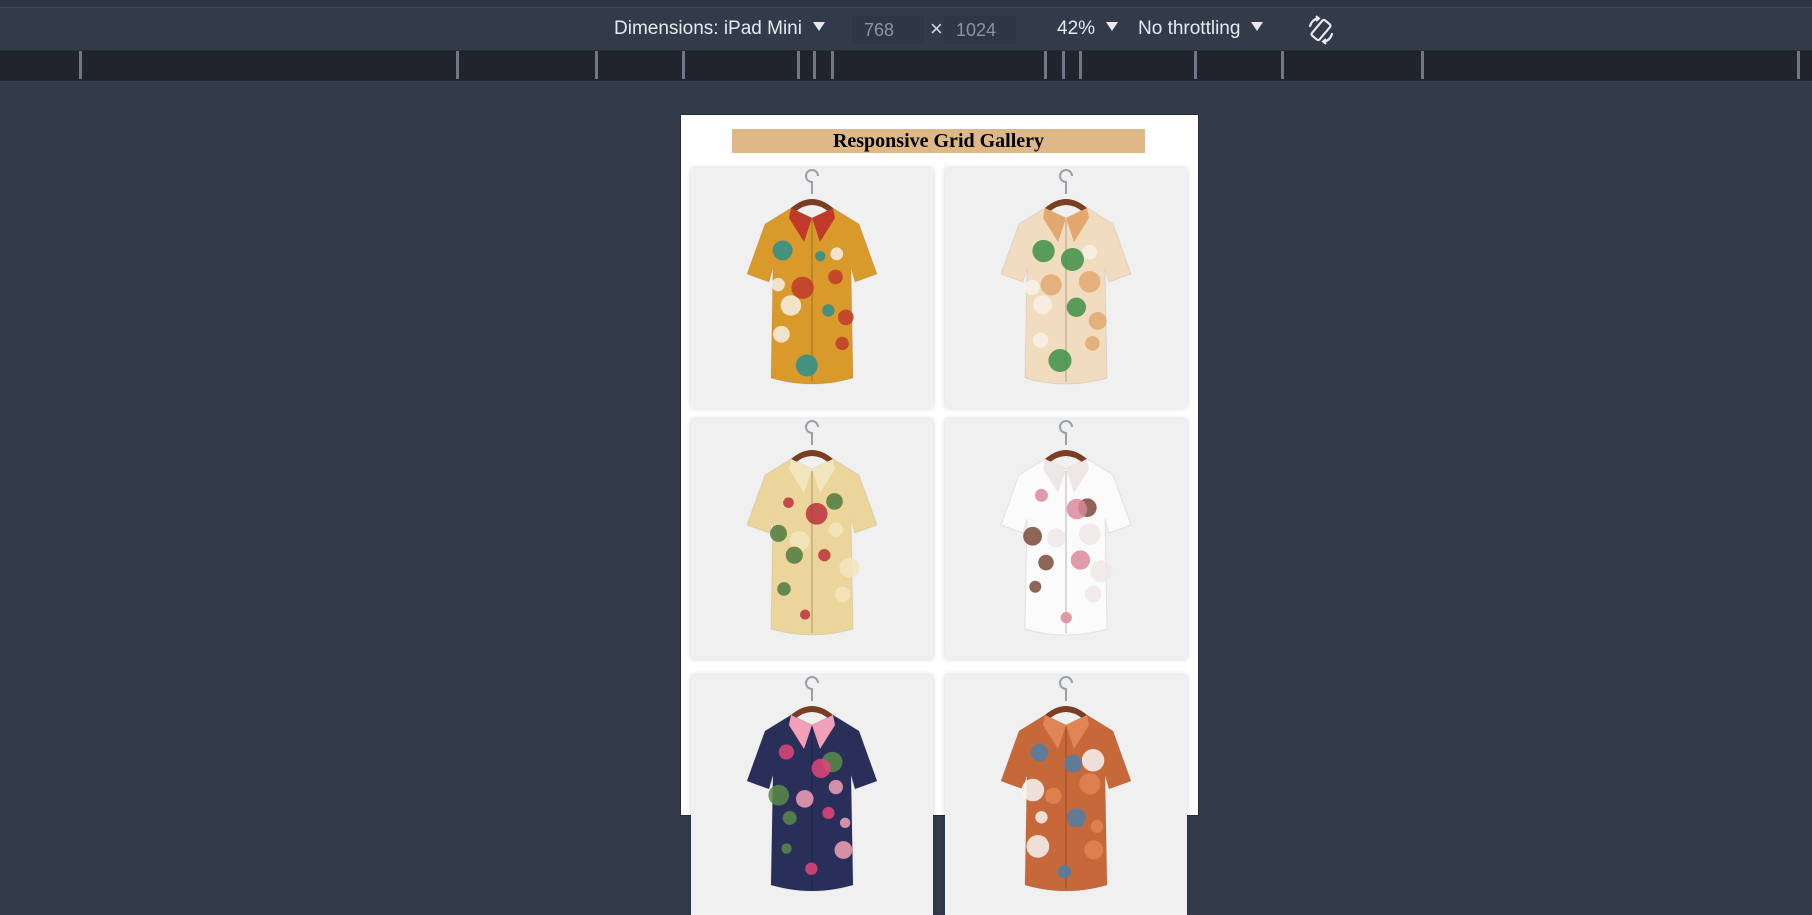 Image resolution: width=1812 pixels, height=915 pixels. I want to click on zoom-dropdown: 42%, so click(1088, 29).